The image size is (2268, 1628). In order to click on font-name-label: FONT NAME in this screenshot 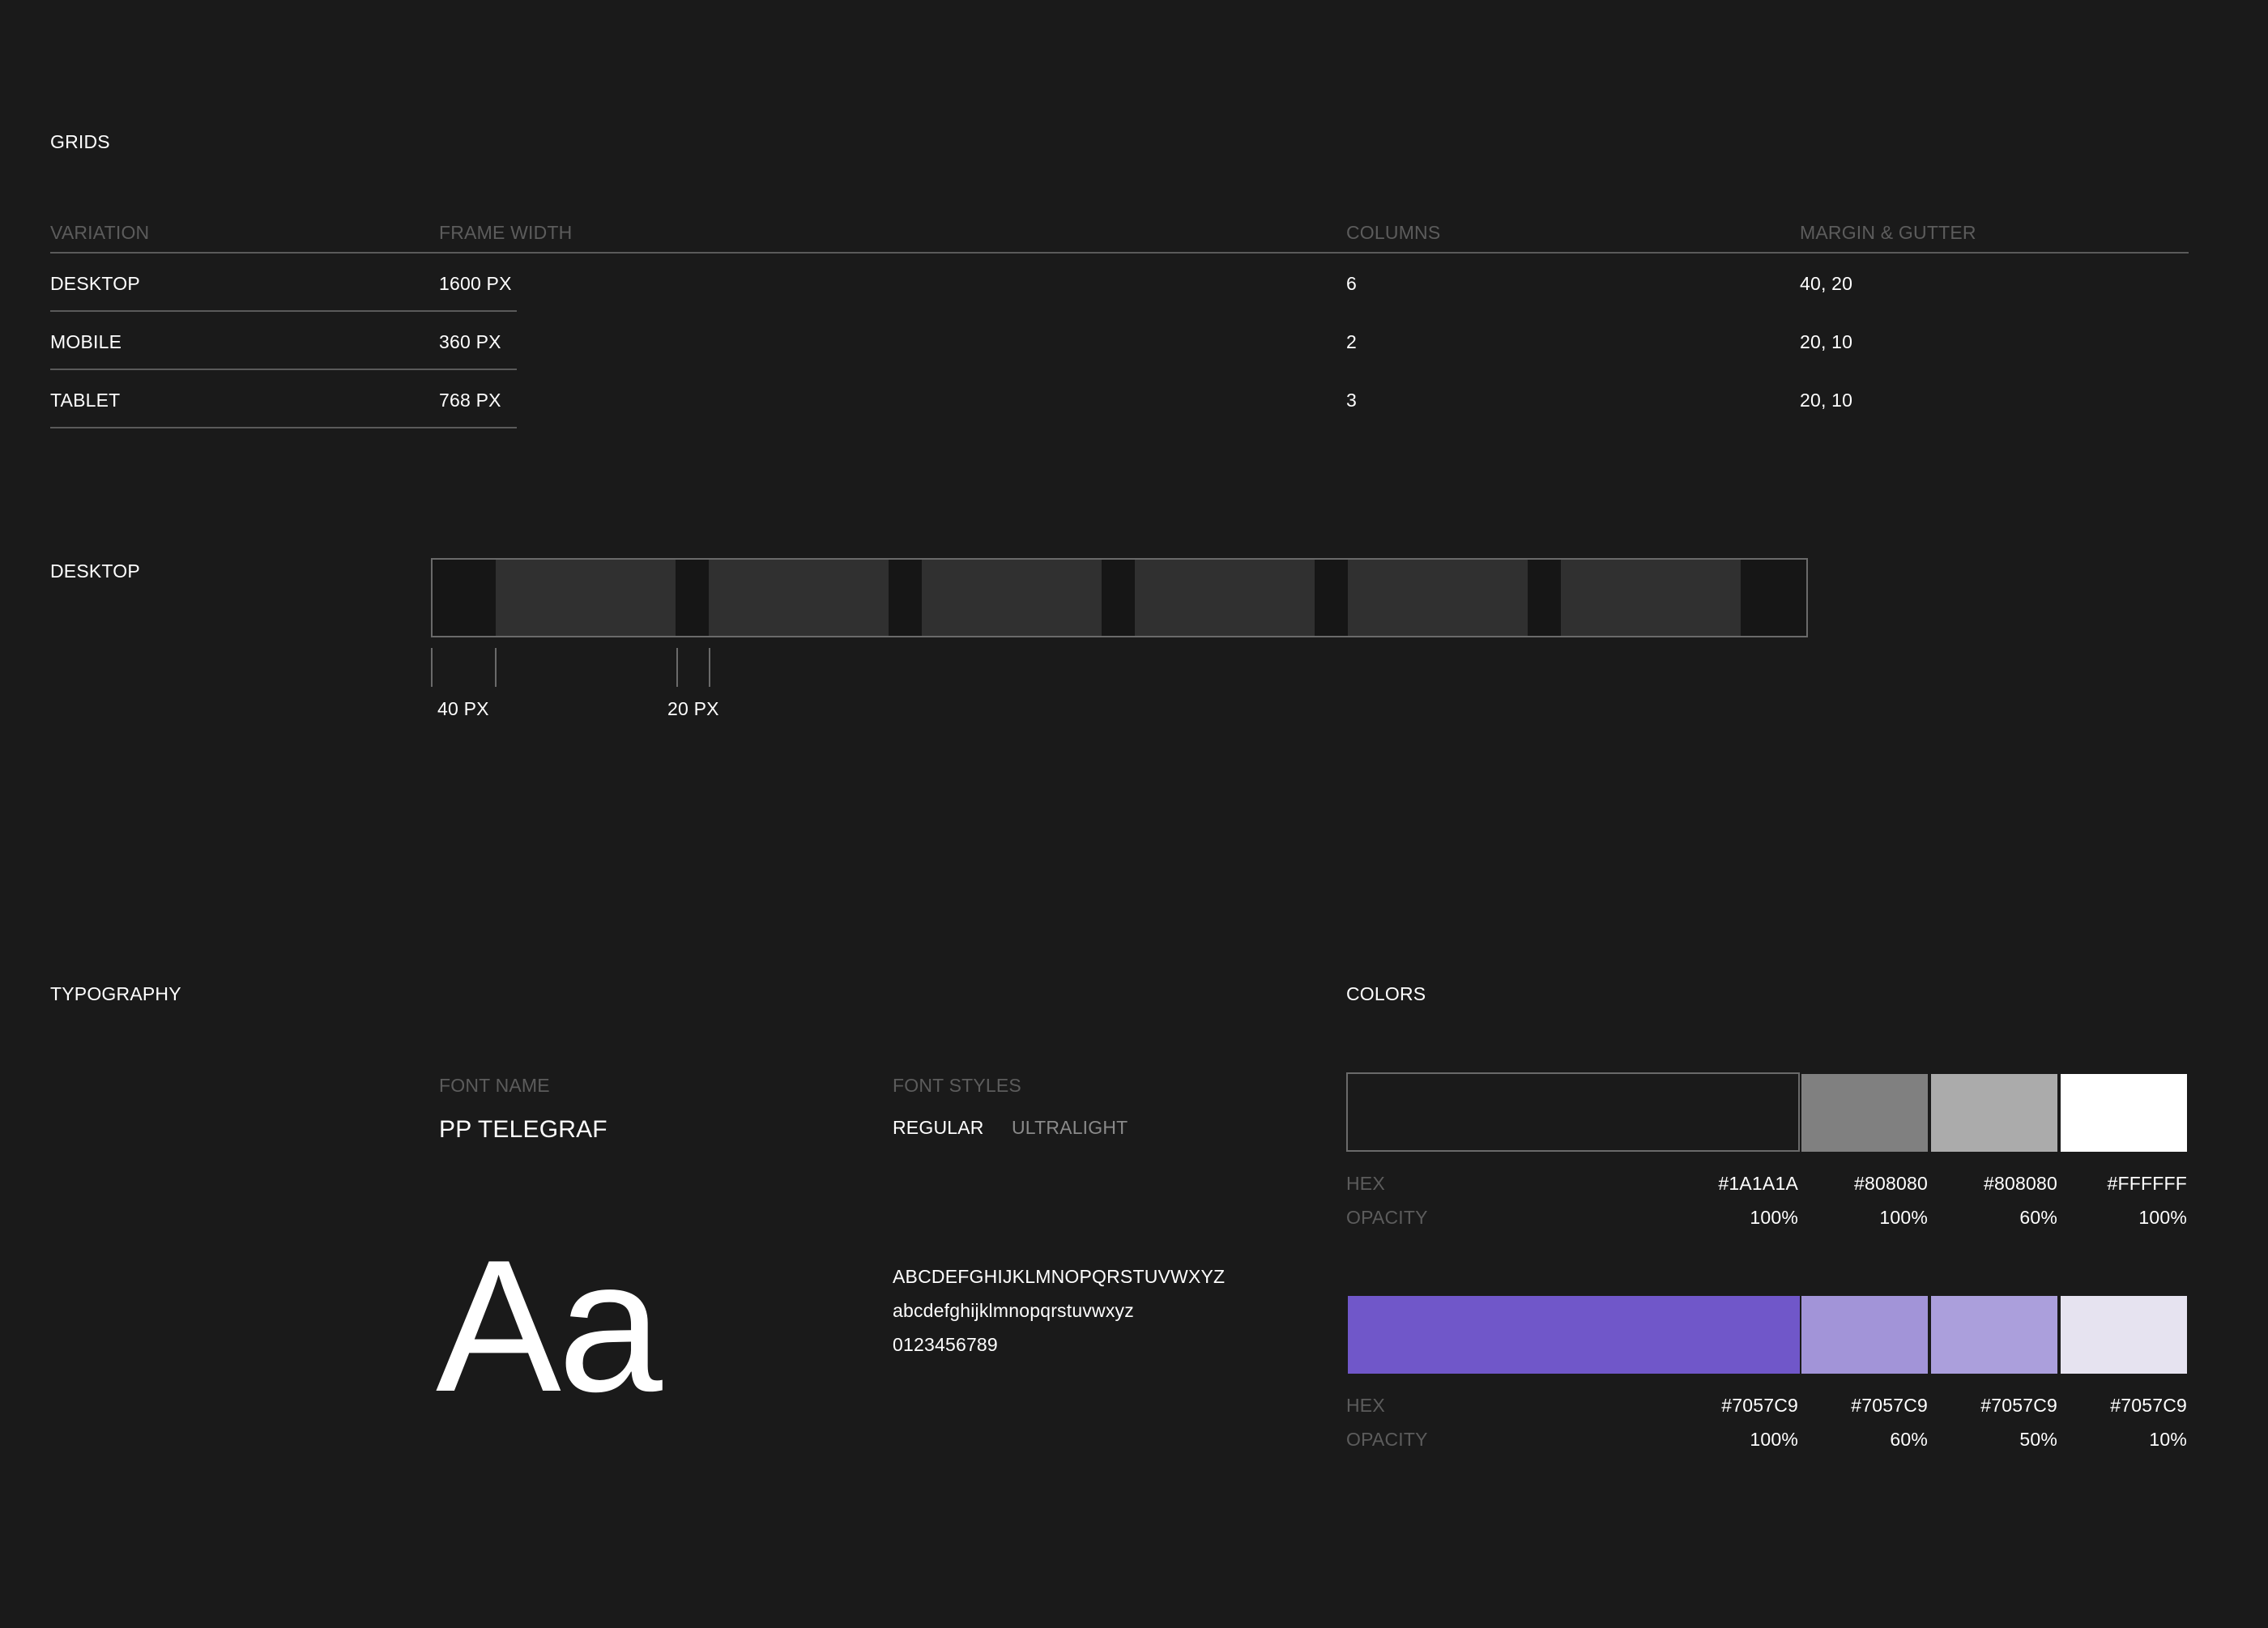, I will do `click(494, 1085)`.